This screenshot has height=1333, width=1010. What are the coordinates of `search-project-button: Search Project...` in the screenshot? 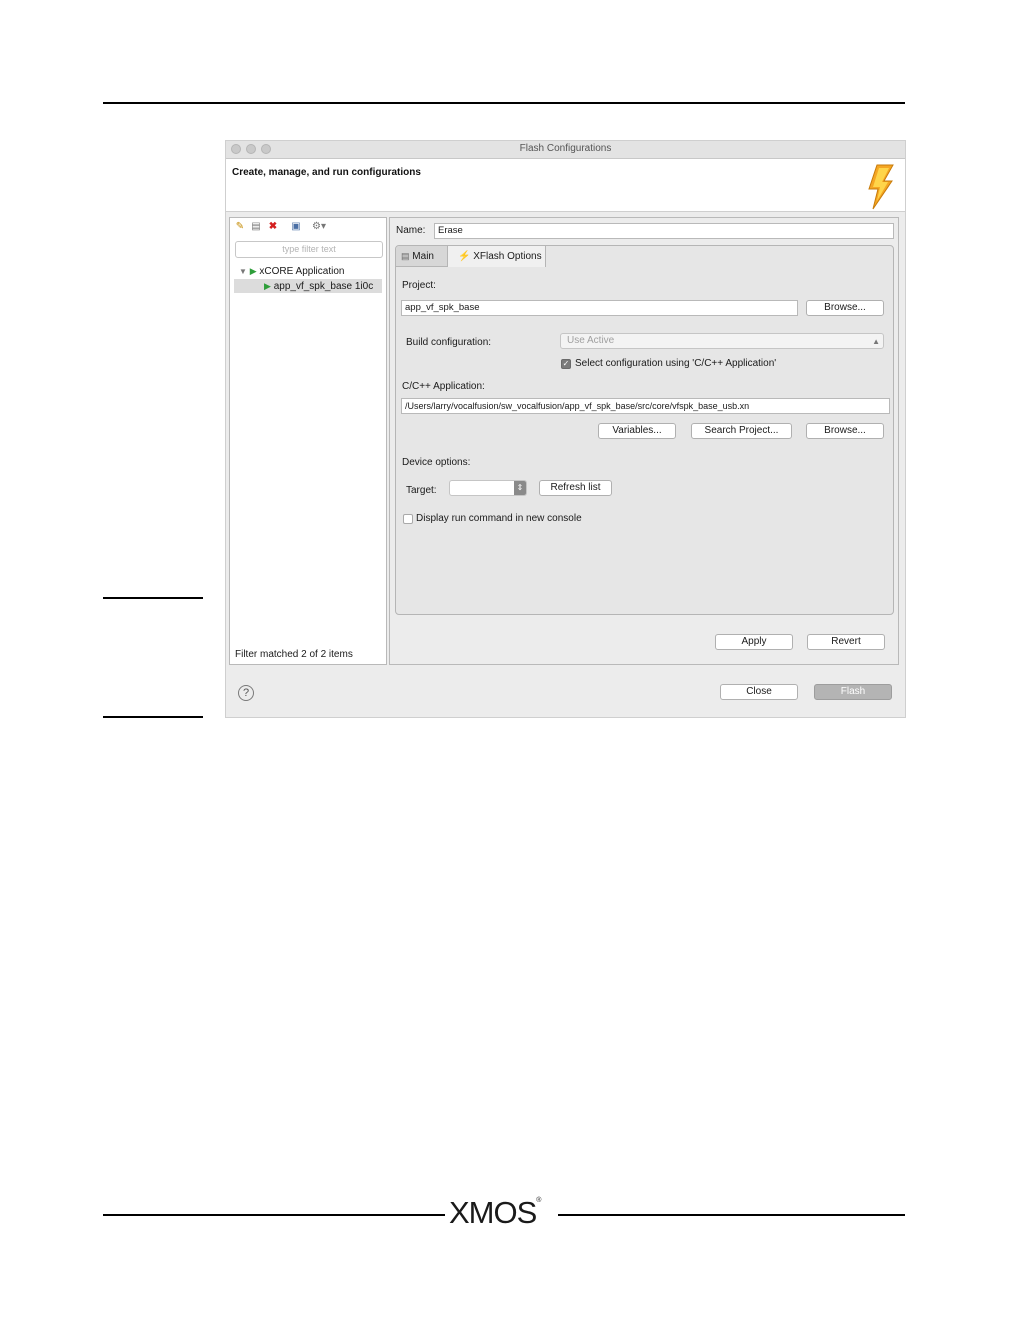 It's located at (741, 431).